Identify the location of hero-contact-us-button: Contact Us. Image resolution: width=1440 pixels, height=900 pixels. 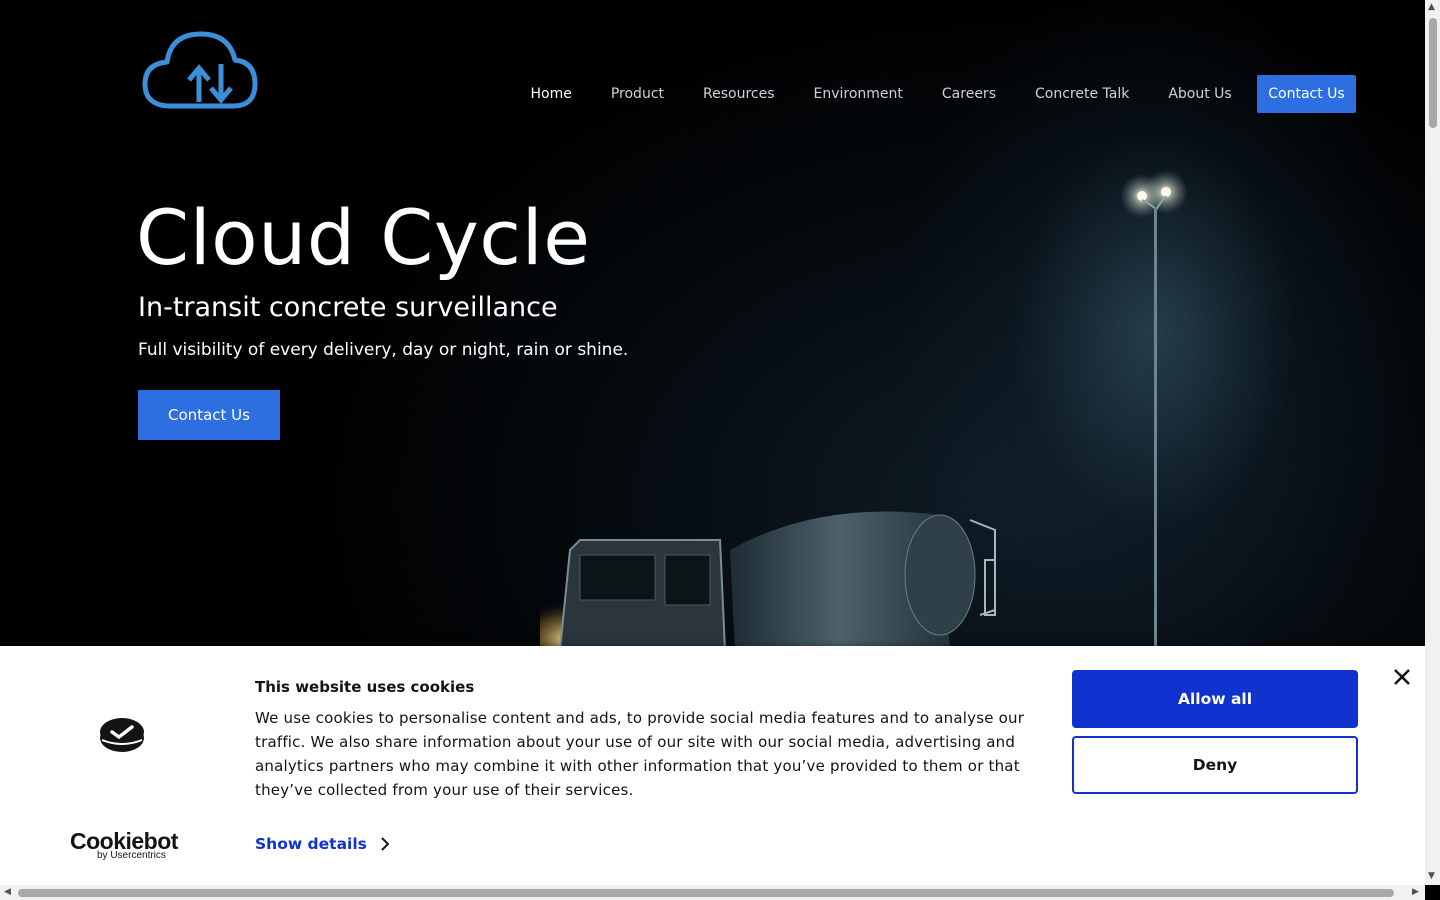
(209, 415).